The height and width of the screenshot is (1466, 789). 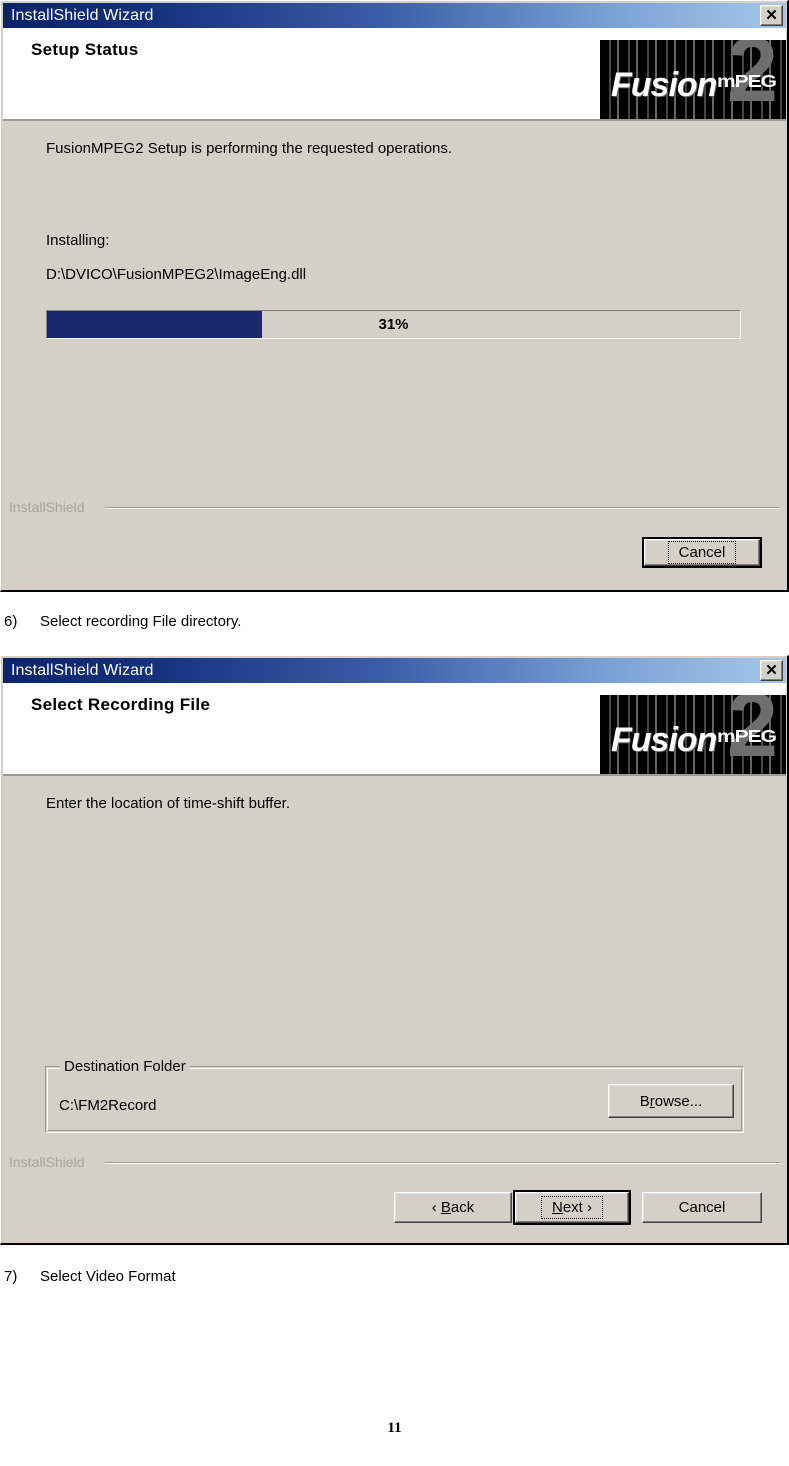 What do you see at coordinates (462, 1207) in the screenshot?
I see `back-label-post: ack` at bounding box center [462, 1207].